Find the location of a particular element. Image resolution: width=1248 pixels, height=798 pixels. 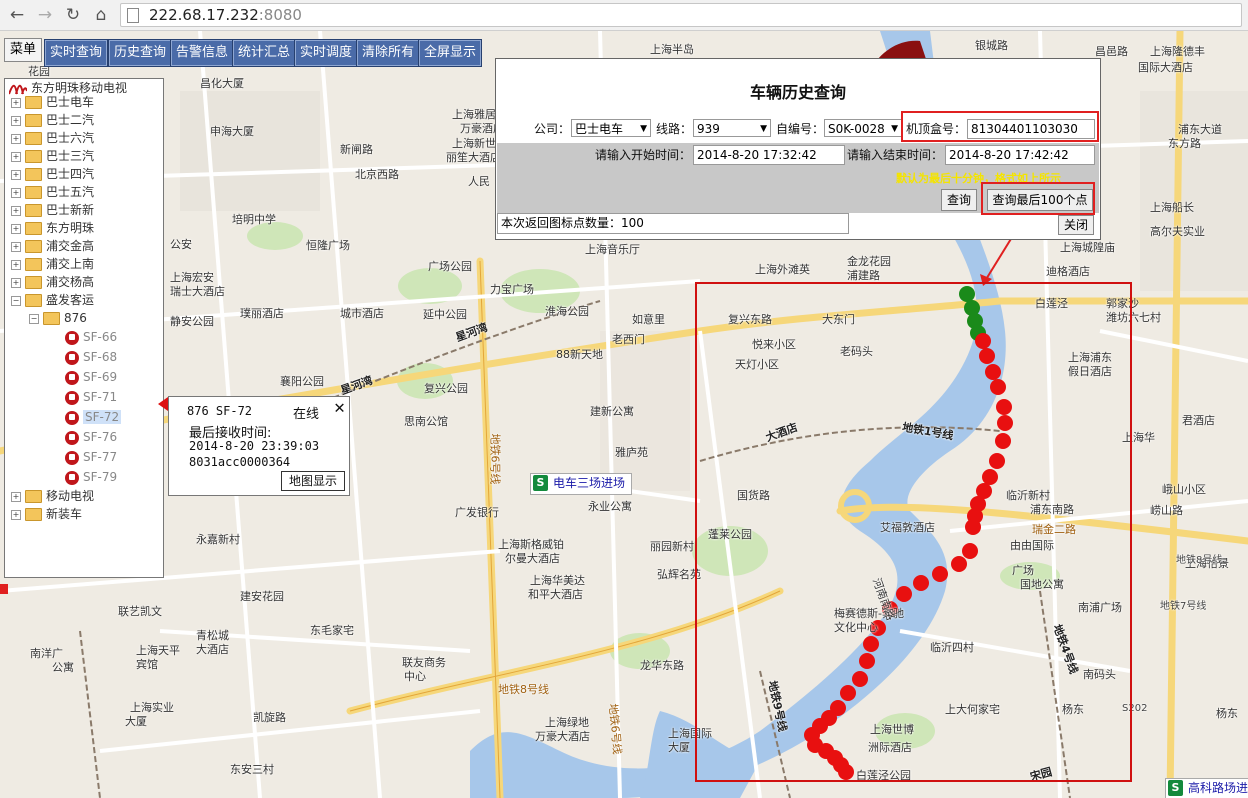

home-icon: ⌂ is located at coordinates (101, 15).